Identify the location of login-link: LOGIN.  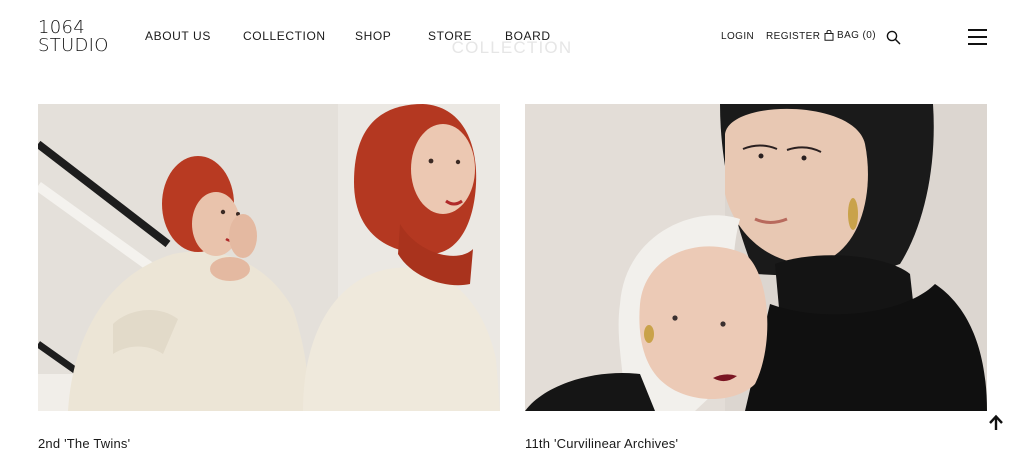
(737, 36).